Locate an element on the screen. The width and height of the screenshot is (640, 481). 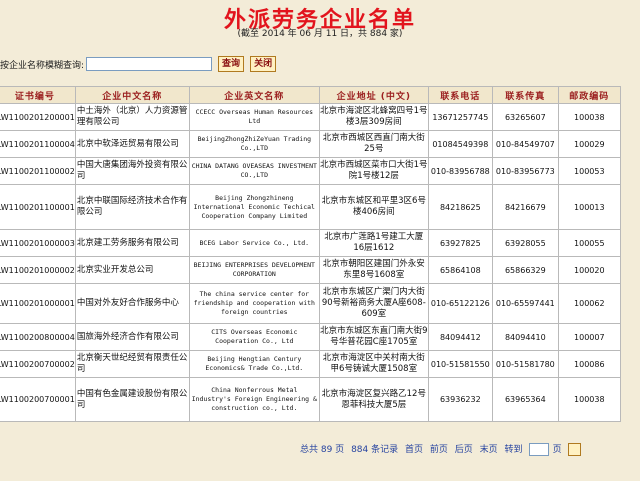
cert-no-cell: LW1100201100001 is located at coordinates (38, 207).